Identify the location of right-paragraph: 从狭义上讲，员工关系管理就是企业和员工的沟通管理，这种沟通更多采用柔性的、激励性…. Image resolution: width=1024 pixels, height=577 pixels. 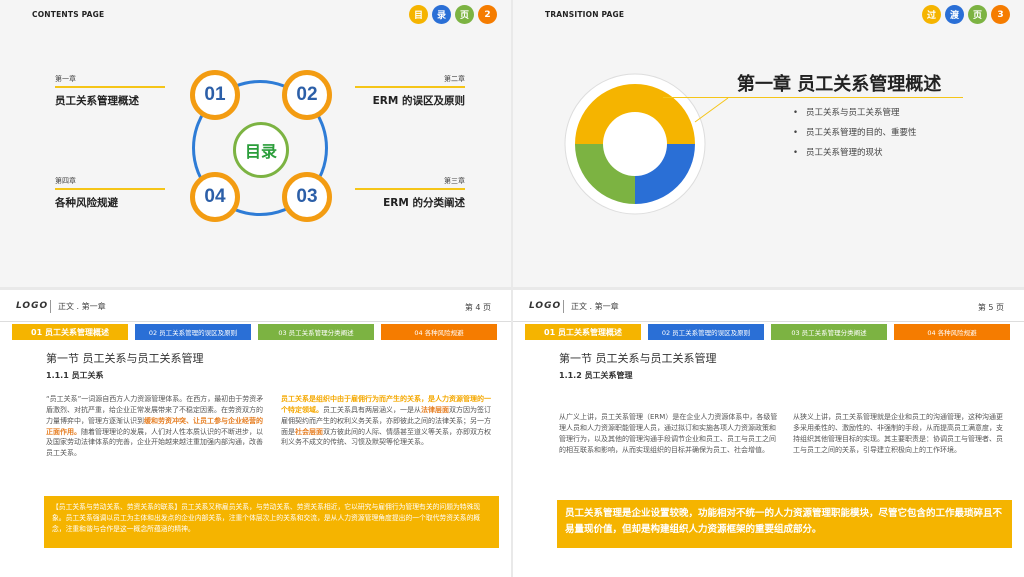
(898, 433).